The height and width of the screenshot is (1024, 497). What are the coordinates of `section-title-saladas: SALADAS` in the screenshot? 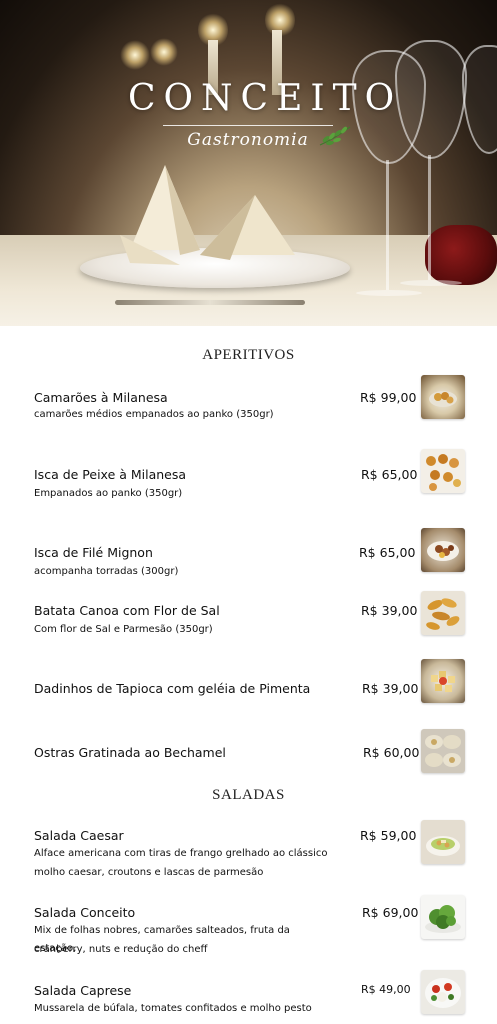 It's located at (248, 795).